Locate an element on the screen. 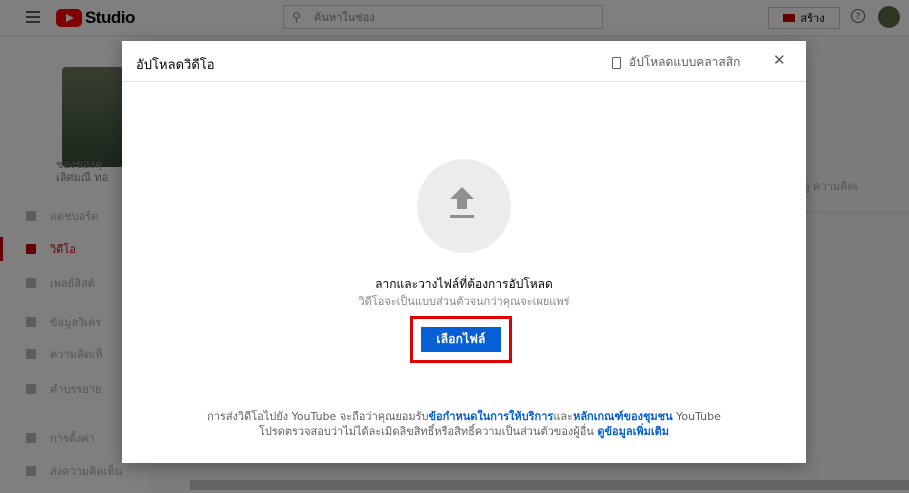  classic-upload-label: อัปโหลดแบบคลาสสิก is located at coordinates (685, 62).